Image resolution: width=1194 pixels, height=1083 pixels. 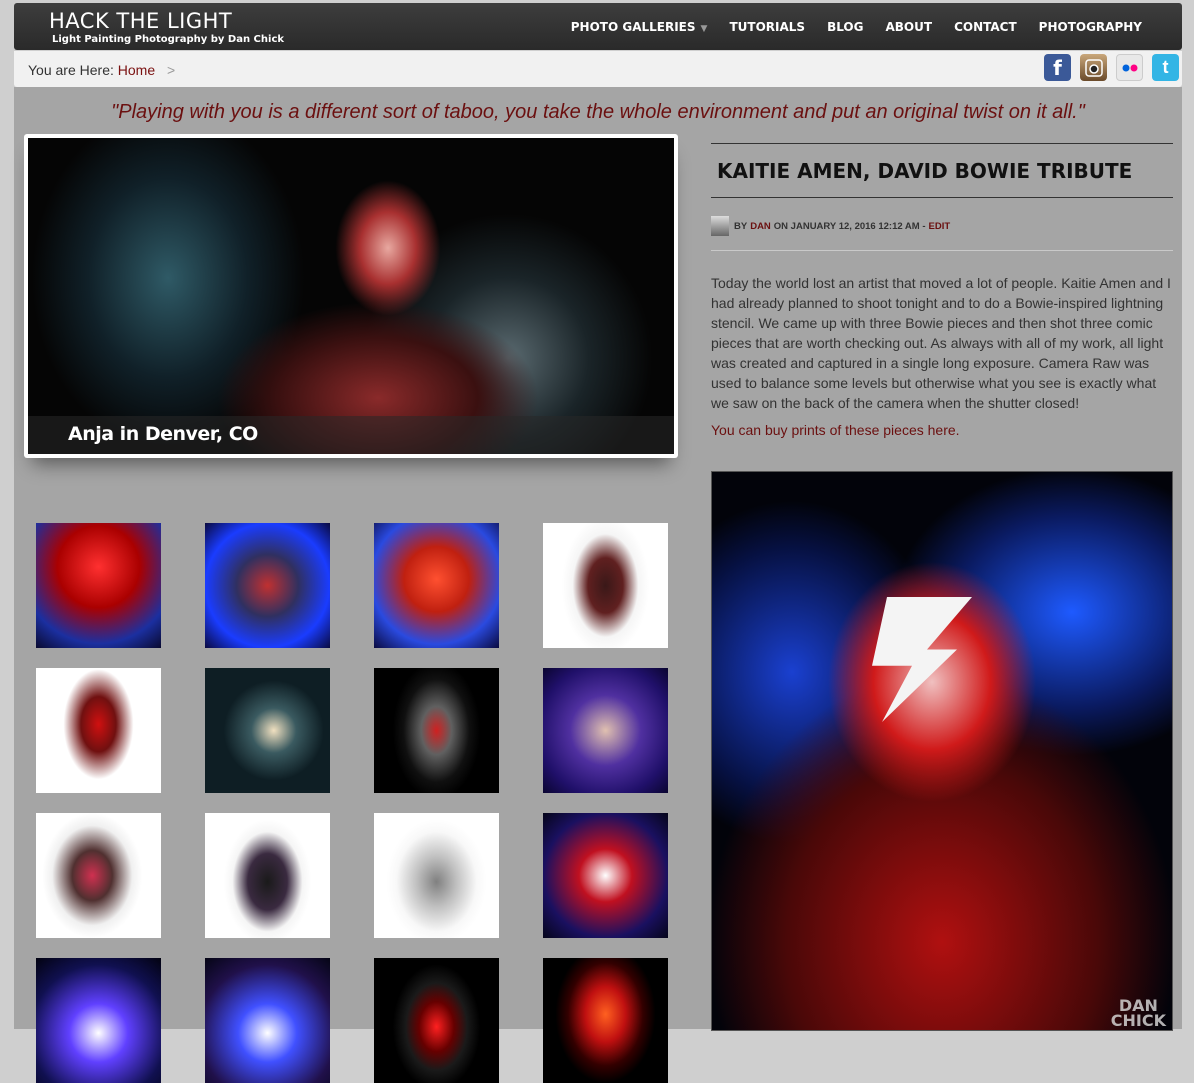 I want to click on lightning-bolt-graphic, so click(x=922, y=659).